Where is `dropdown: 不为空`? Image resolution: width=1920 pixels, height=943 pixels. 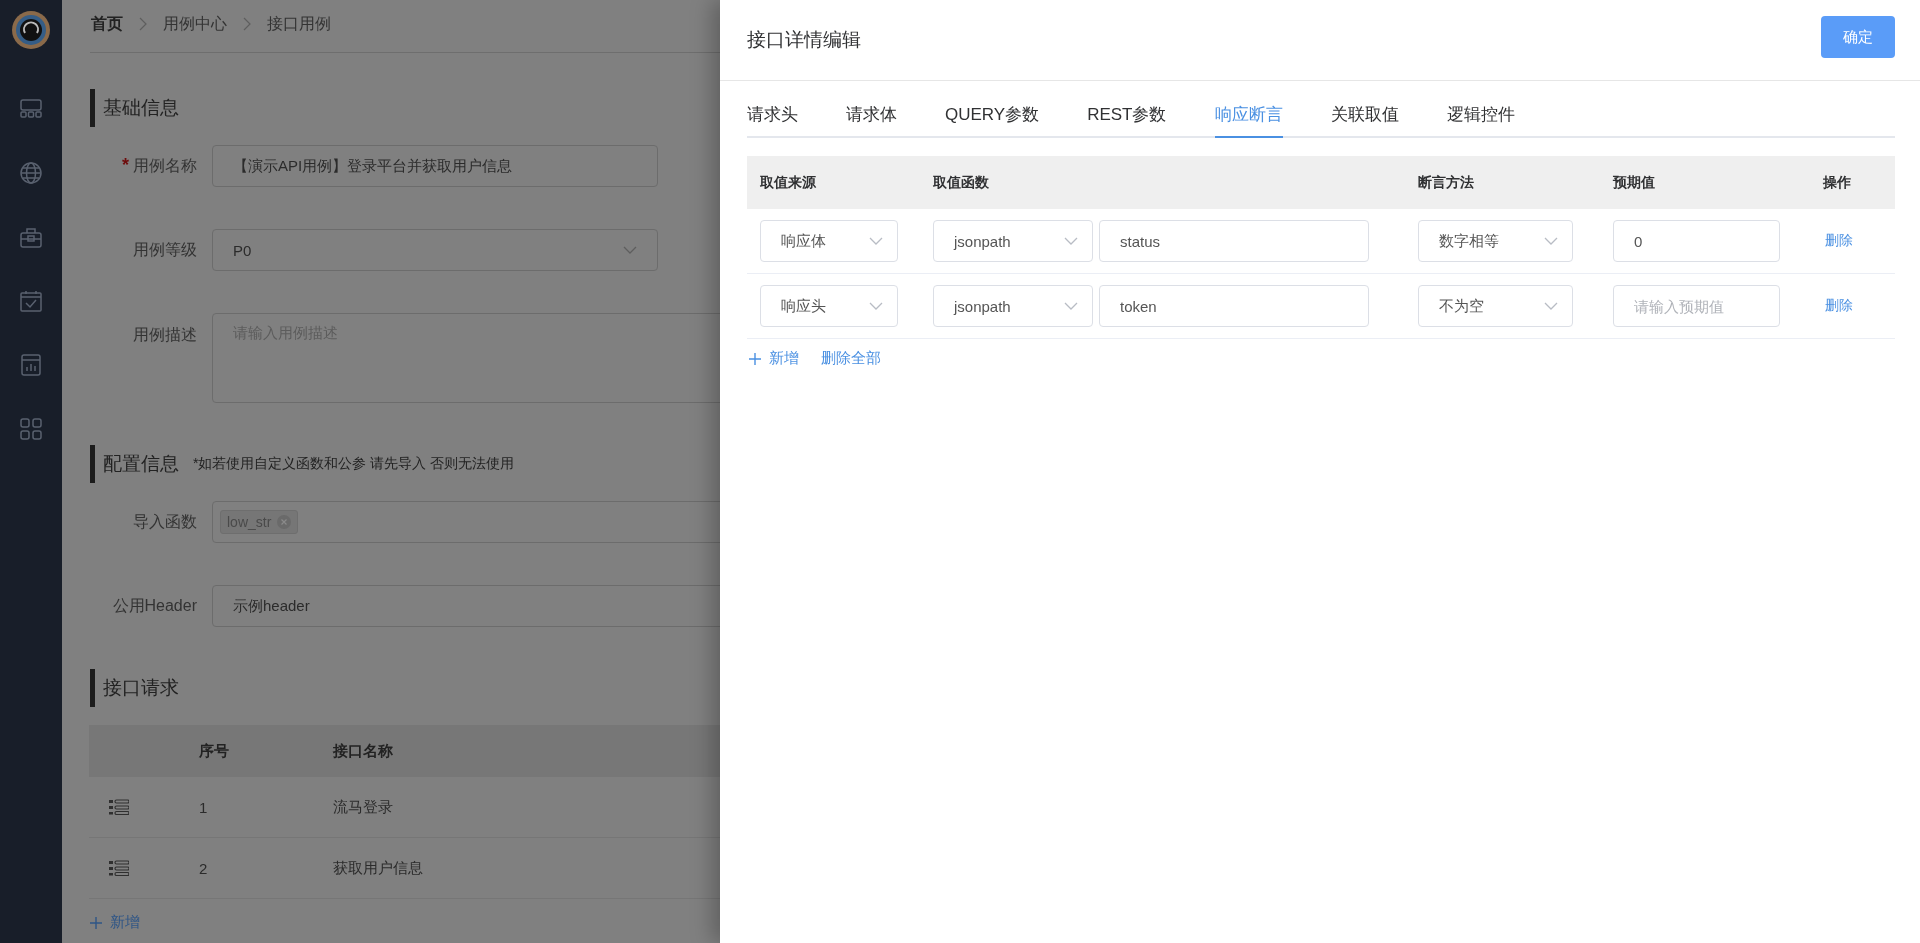 dropdown: 不为空 is located at coordinates (1495, 306).